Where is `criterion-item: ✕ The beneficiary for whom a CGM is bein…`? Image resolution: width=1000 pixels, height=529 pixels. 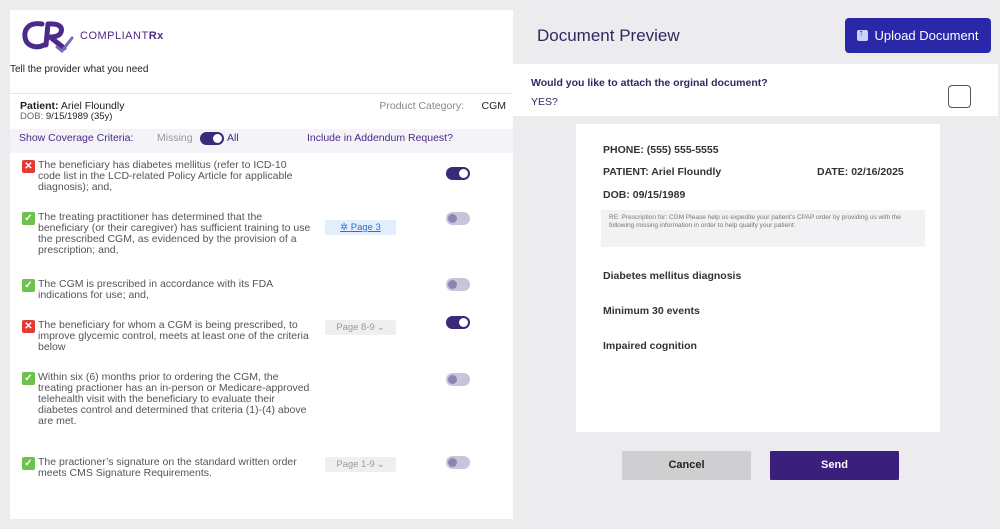
criterion-item: ✕ The beneficiary for whom a CGM is bein… is located at coordinates (167, 336).